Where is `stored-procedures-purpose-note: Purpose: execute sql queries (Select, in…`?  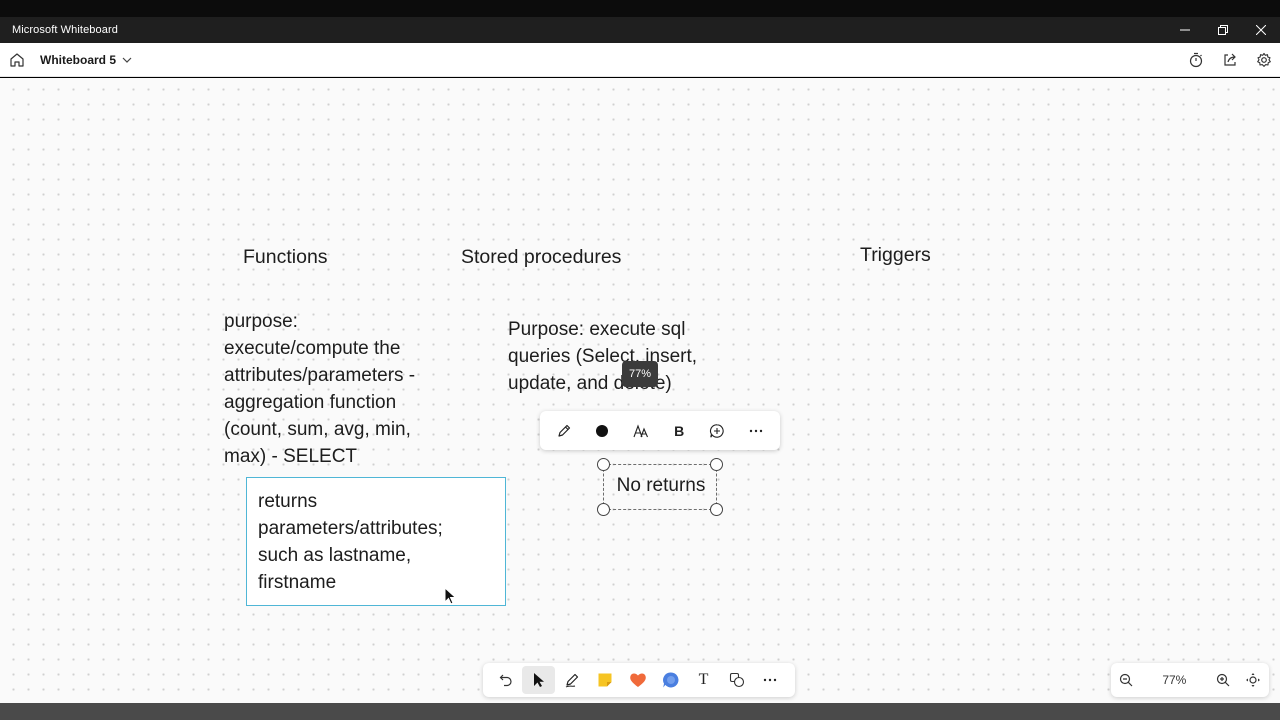
stored-procedures-purpose-note: Purpose: execute sql queries (Select, in… is located at coordinates (602, 356).